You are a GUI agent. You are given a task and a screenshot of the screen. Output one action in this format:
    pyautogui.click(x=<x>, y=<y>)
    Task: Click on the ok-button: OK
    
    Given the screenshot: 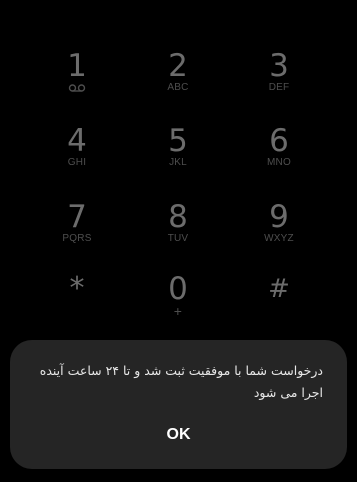 What is the action you would take?
    pyautogui.click(x=179, y=435)
    